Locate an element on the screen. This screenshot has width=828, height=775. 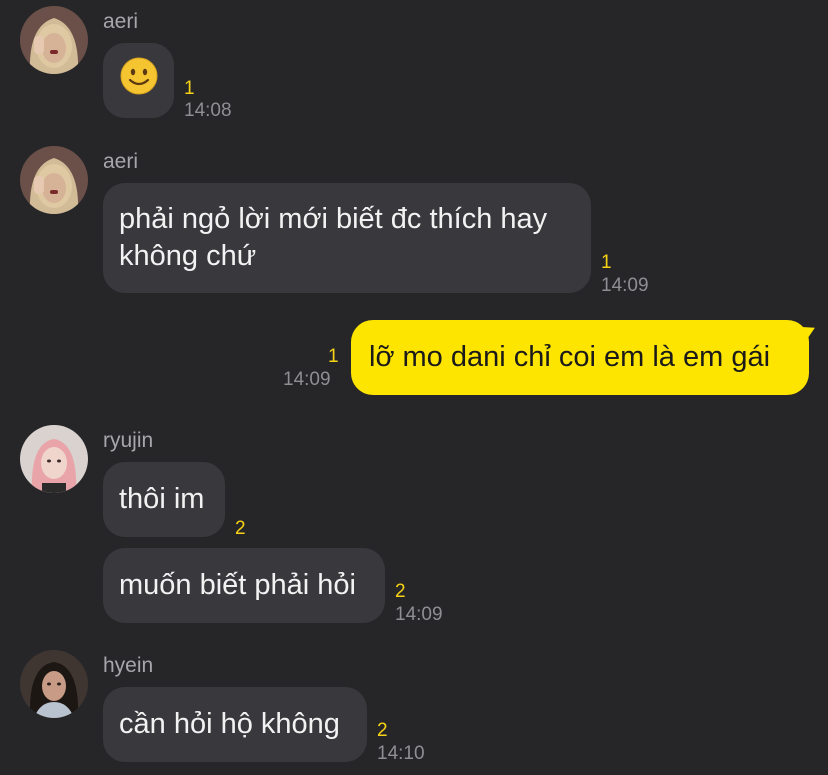
my-message-bubble: lỡ mo dani chỉ coi em là em gái is located at coordinates (585, 357).